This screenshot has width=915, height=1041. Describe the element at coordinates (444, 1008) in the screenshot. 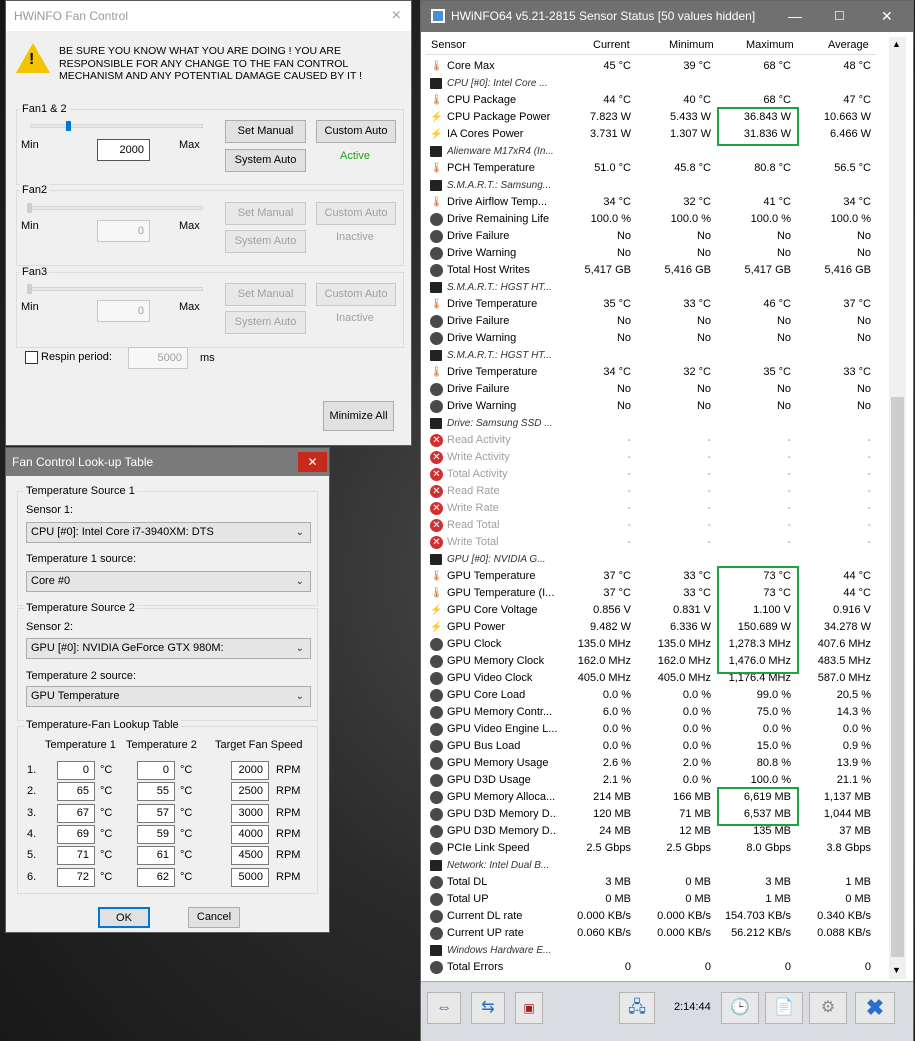

I see `arrows-left-right-icon: ⇔` at that location.